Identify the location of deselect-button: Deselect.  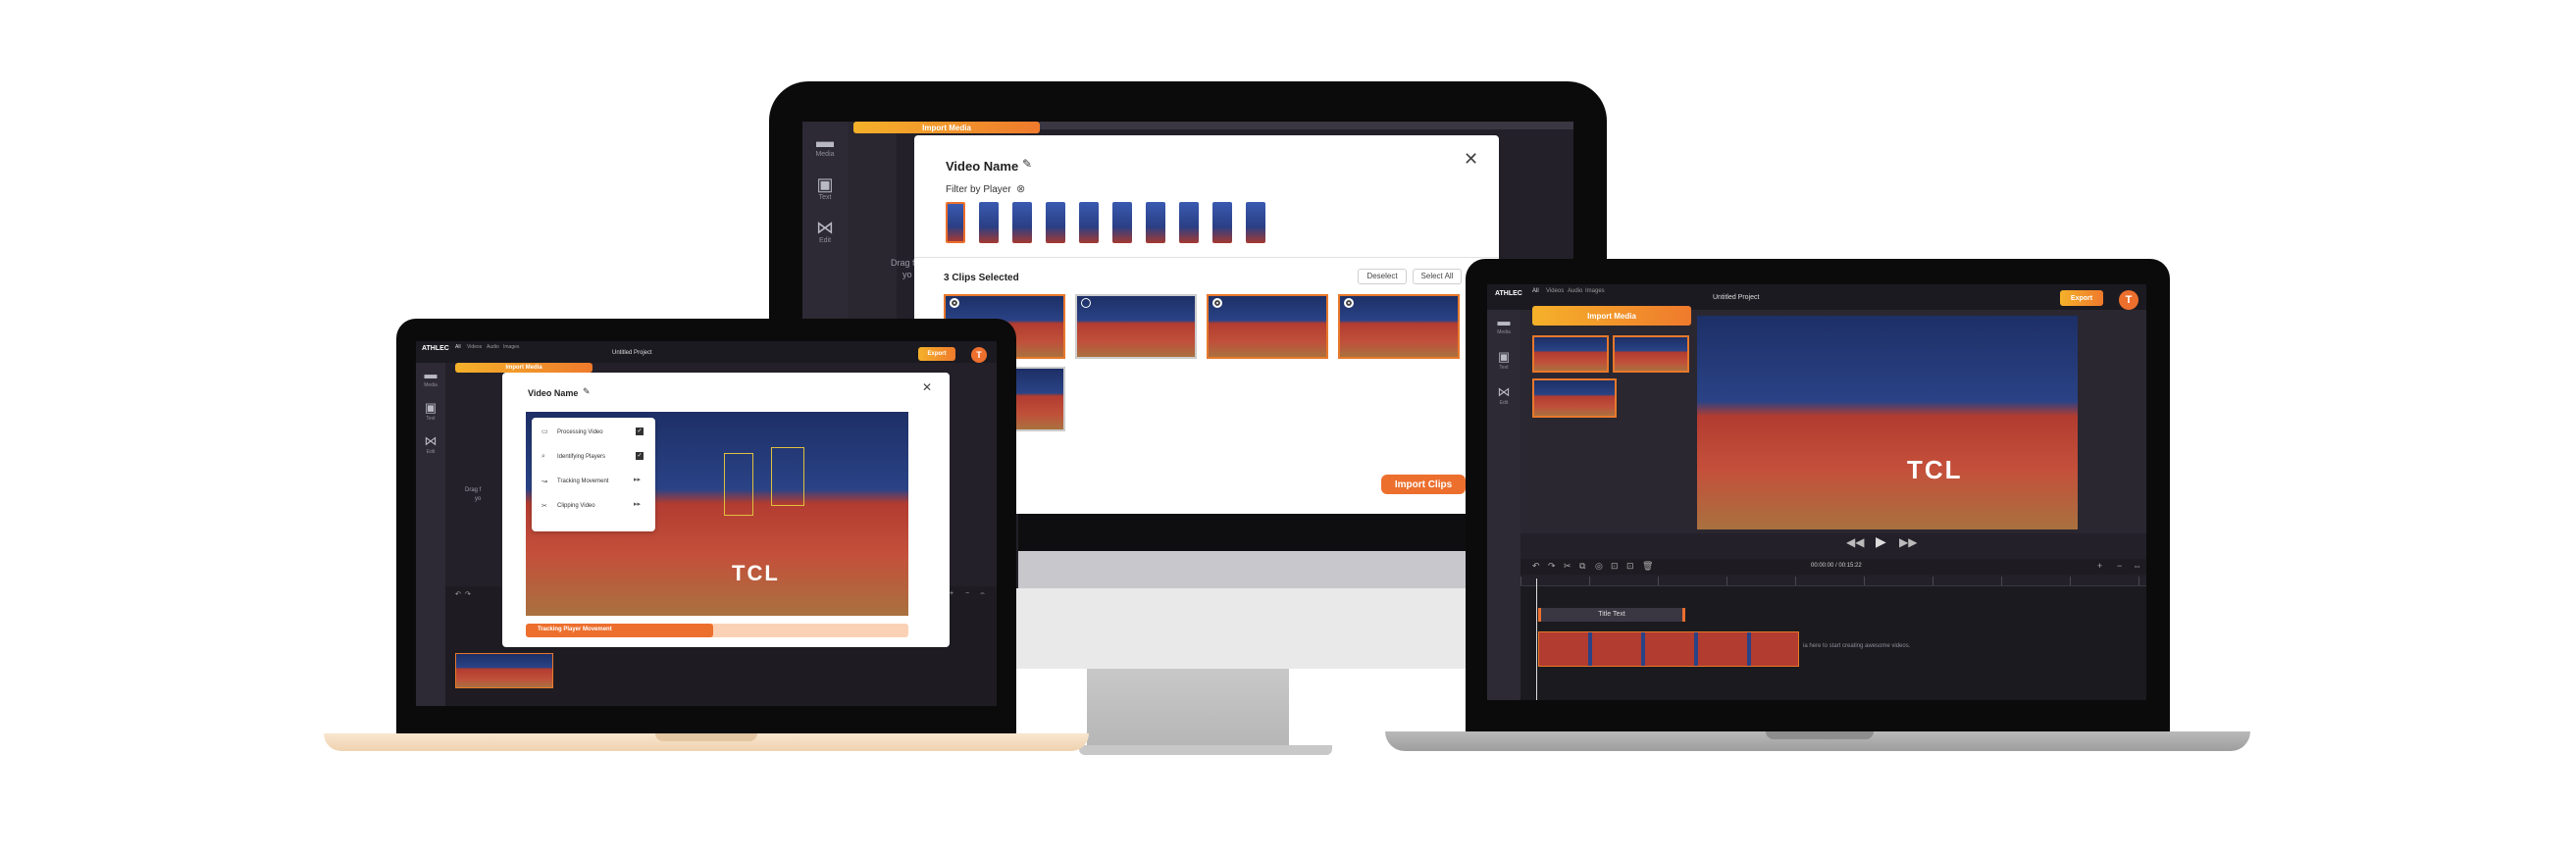
(1382, 276).